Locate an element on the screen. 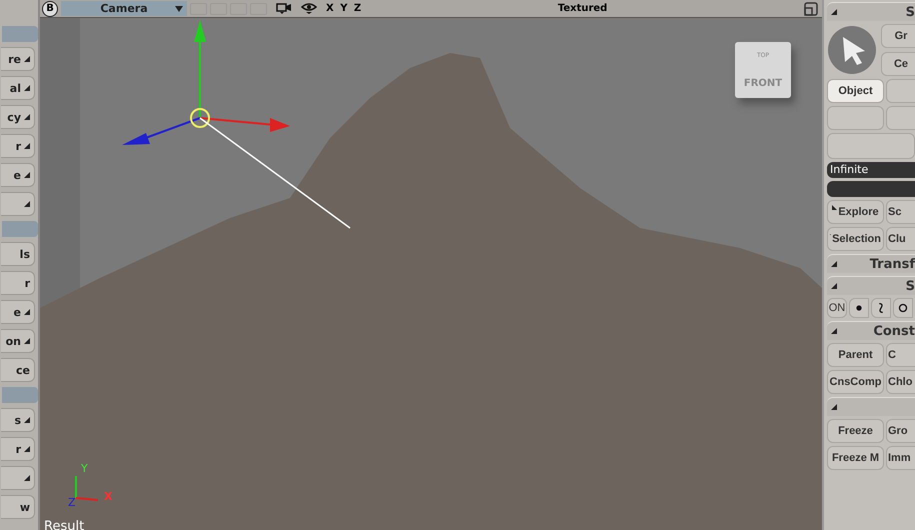 The height and width of the screenshot is (530, 915). panel-button: Imm is located at coordinates (900, 458).